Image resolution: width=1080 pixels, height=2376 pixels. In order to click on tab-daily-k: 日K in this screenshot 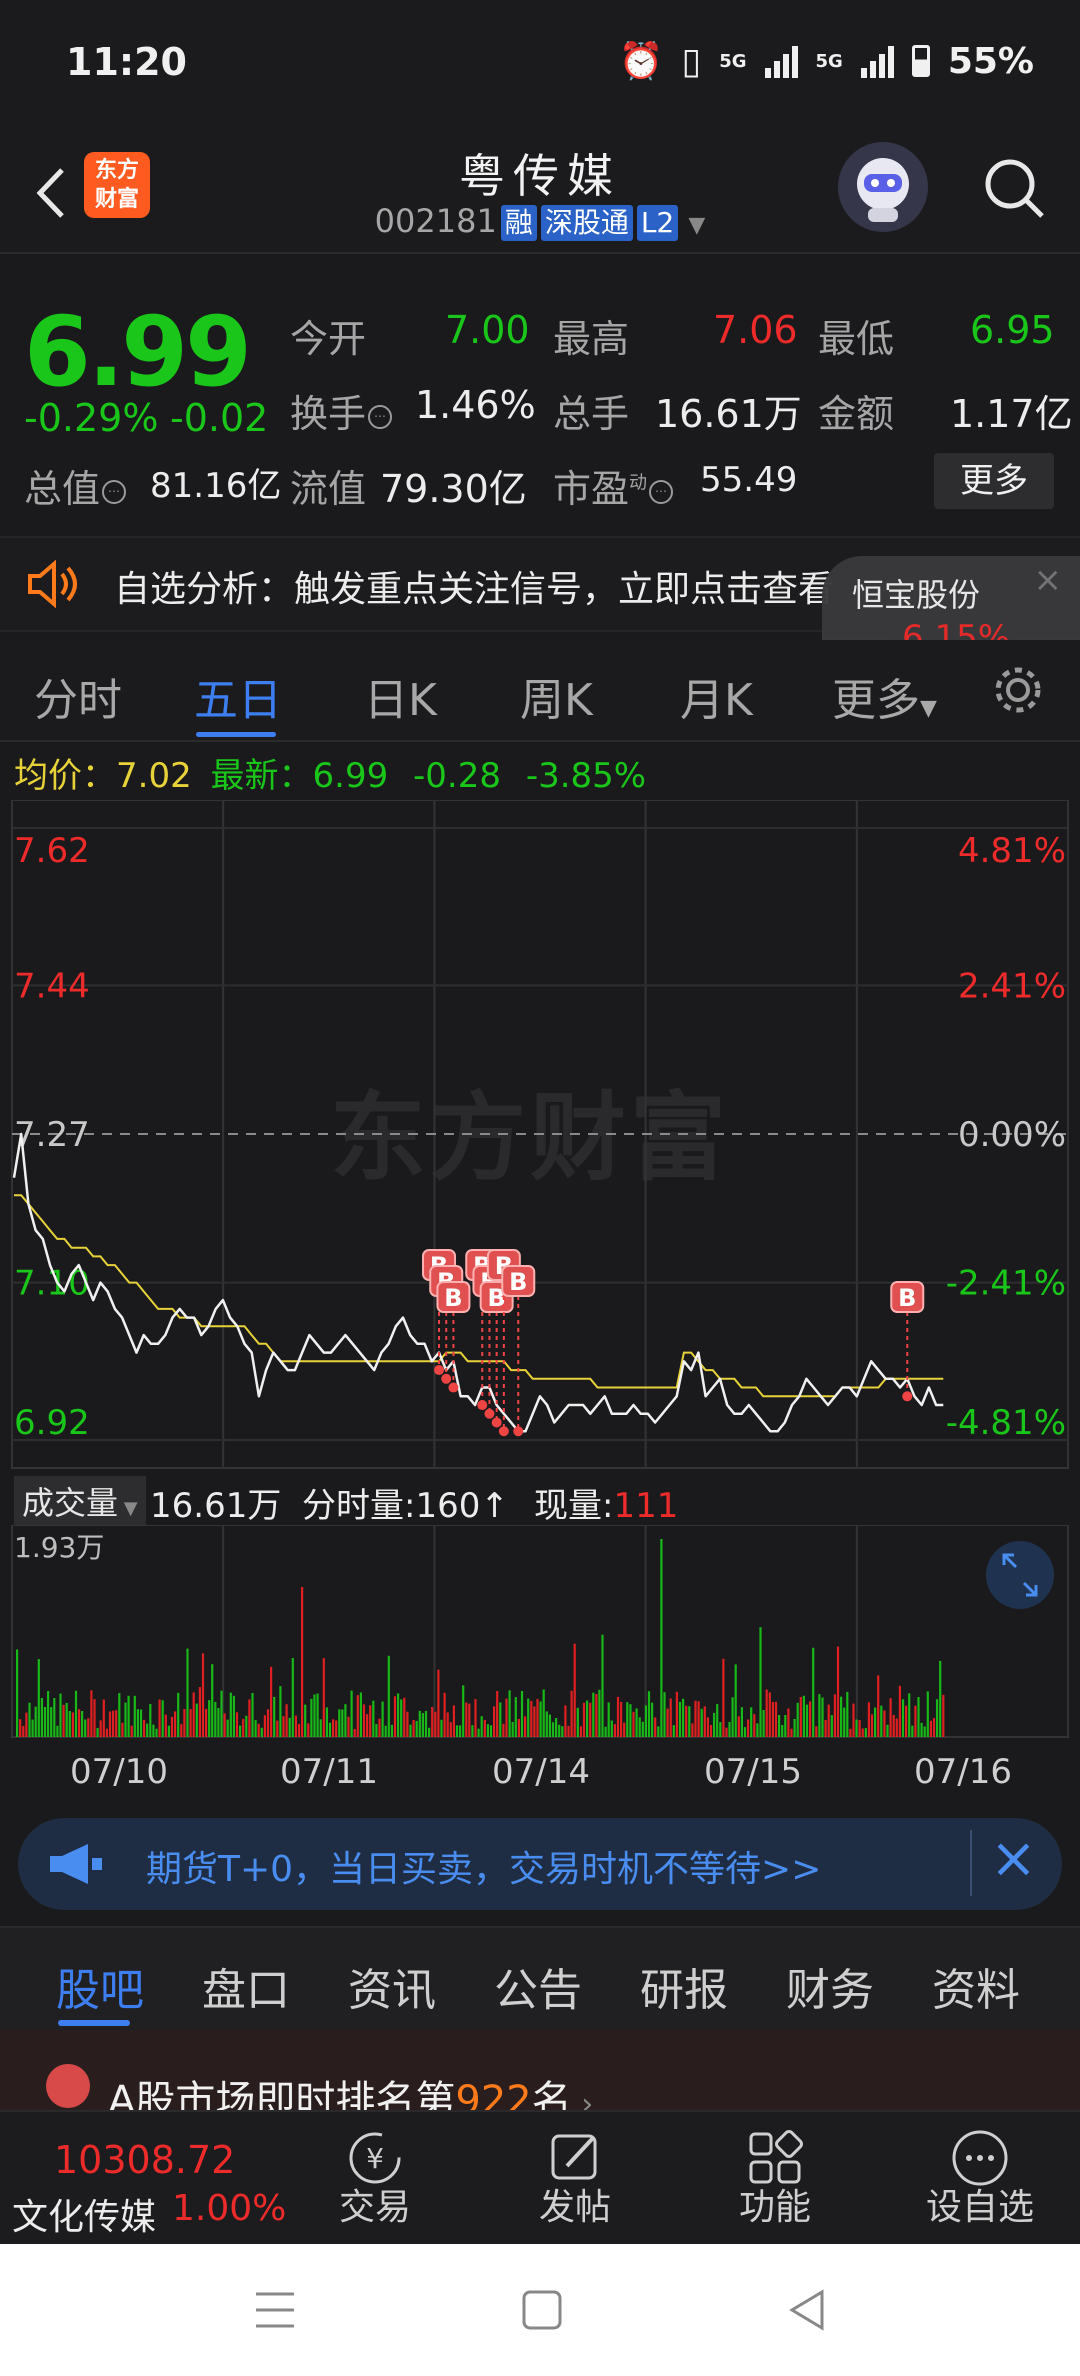, I will do `click(400, 696)`.